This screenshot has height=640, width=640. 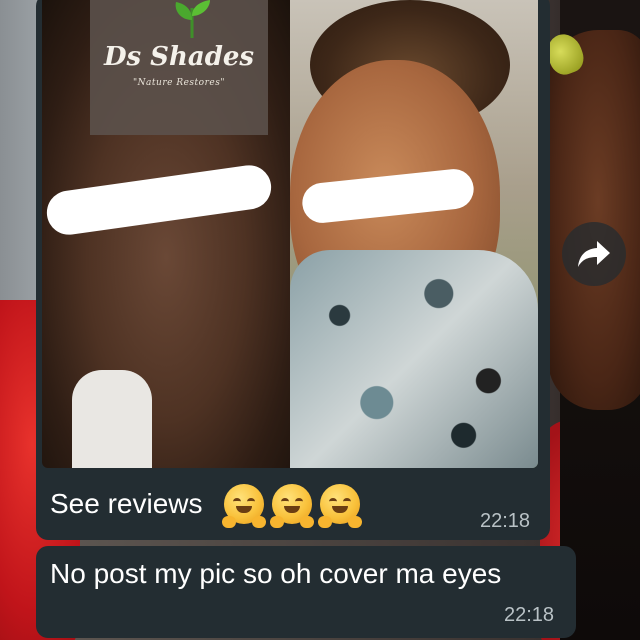 I want to click on emoji-group, so click(x=292, y=506).